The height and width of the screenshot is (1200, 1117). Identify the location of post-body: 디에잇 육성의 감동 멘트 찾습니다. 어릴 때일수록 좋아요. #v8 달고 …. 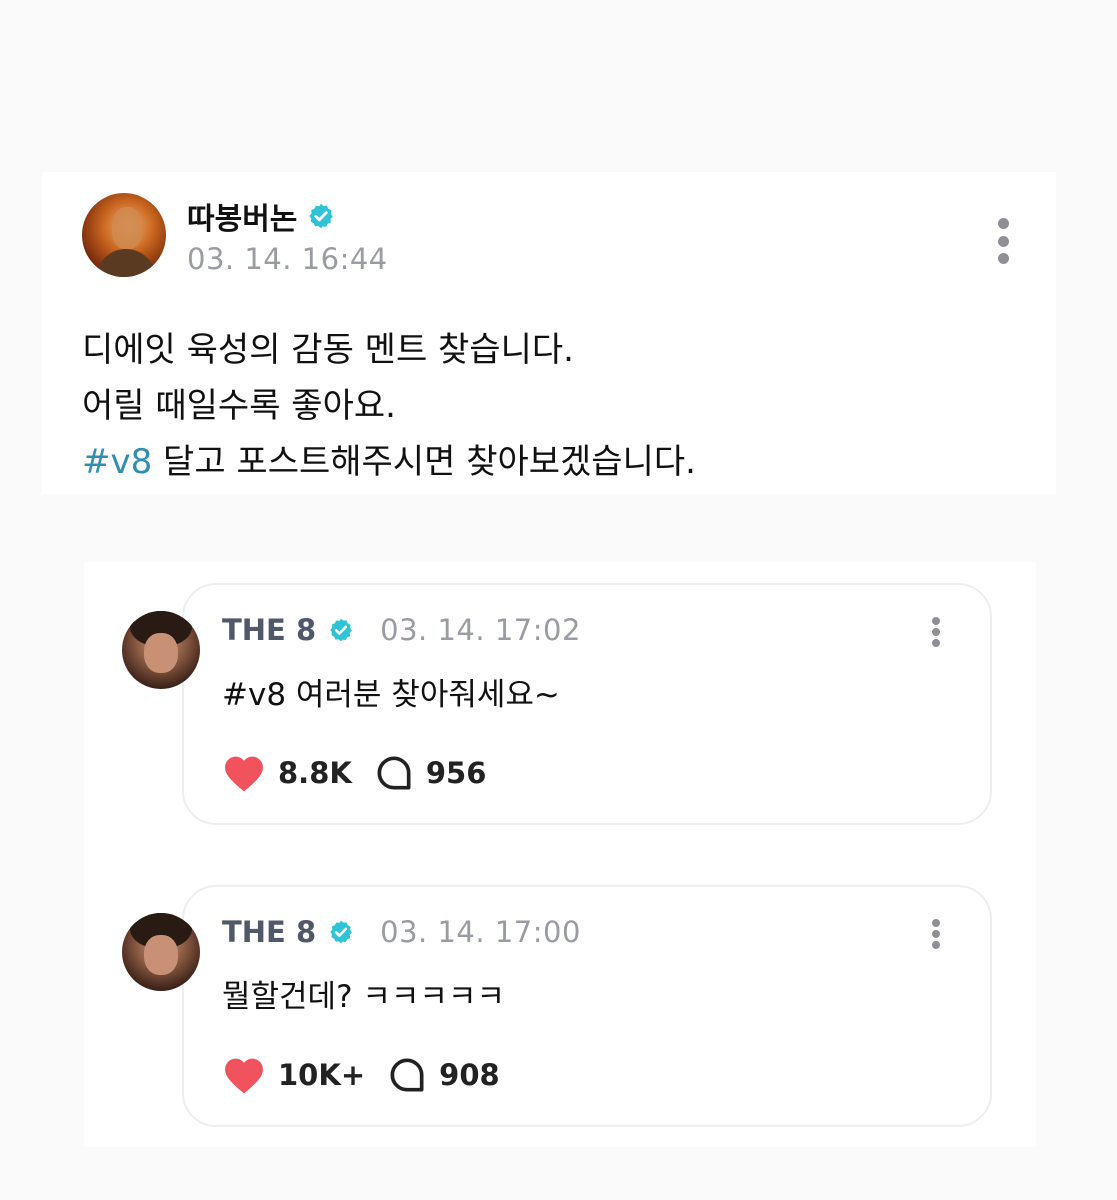
(389, 406).